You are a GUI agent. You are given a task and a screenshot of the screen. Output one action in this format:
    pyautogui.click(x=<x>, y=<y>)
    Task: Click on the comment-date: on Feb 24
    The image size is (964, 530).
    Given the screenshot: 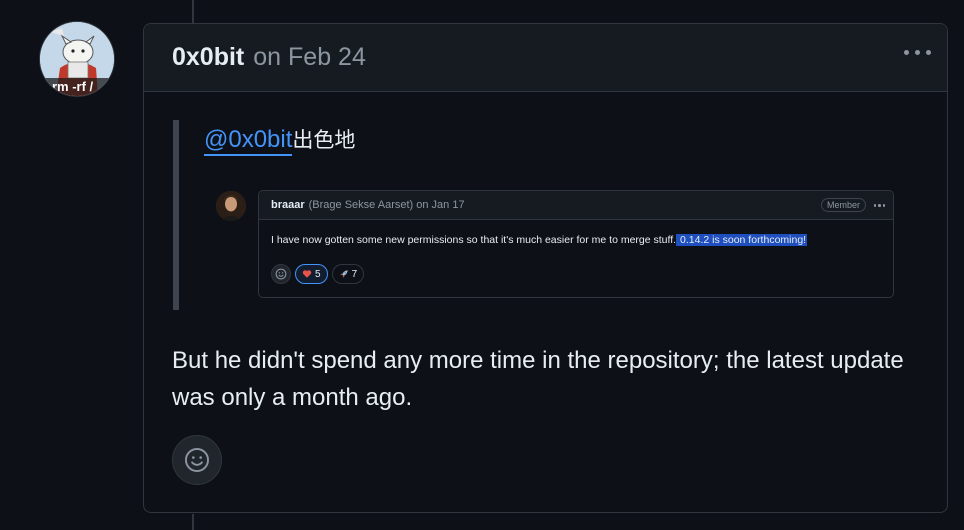 What is the action you would take?
    pyautogui.click(x=309, y=57)
    